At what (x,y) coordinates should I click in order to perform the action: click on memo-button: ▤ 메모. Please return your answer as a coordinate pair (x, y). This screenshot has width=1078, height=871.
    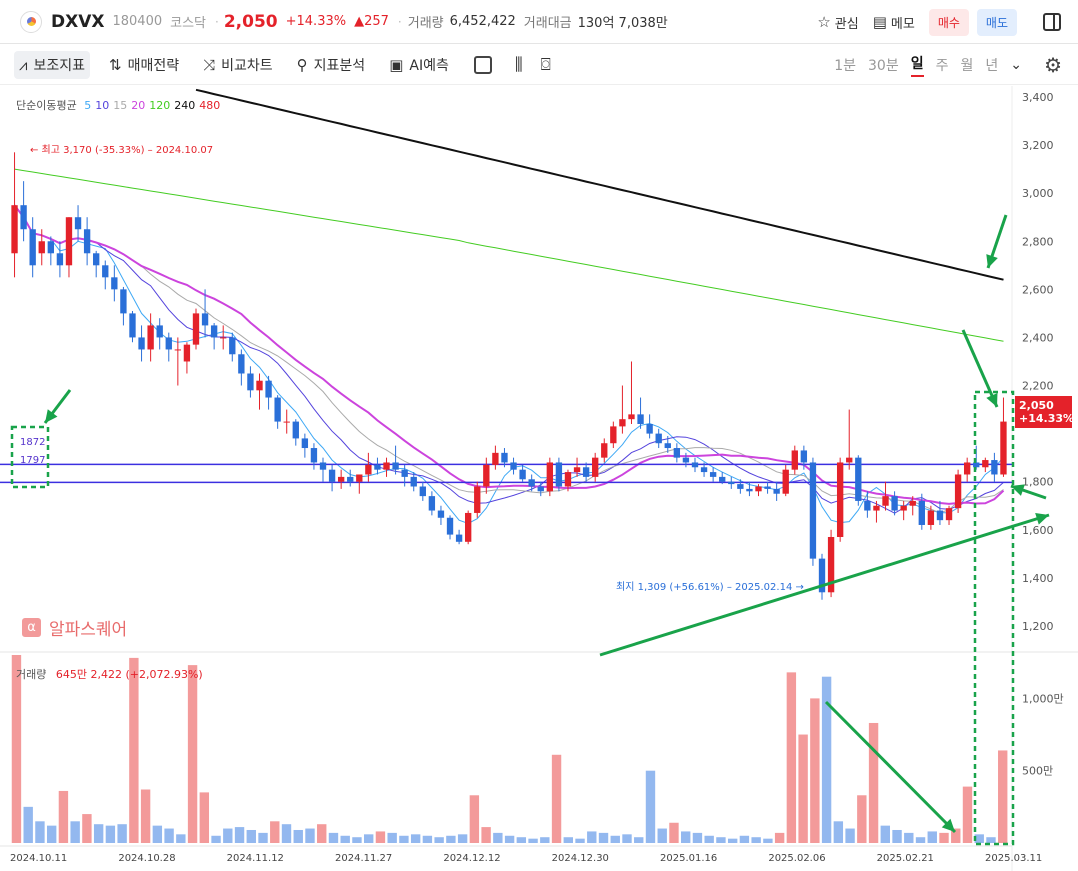
    Looking at the image, I should click on (894, 22).